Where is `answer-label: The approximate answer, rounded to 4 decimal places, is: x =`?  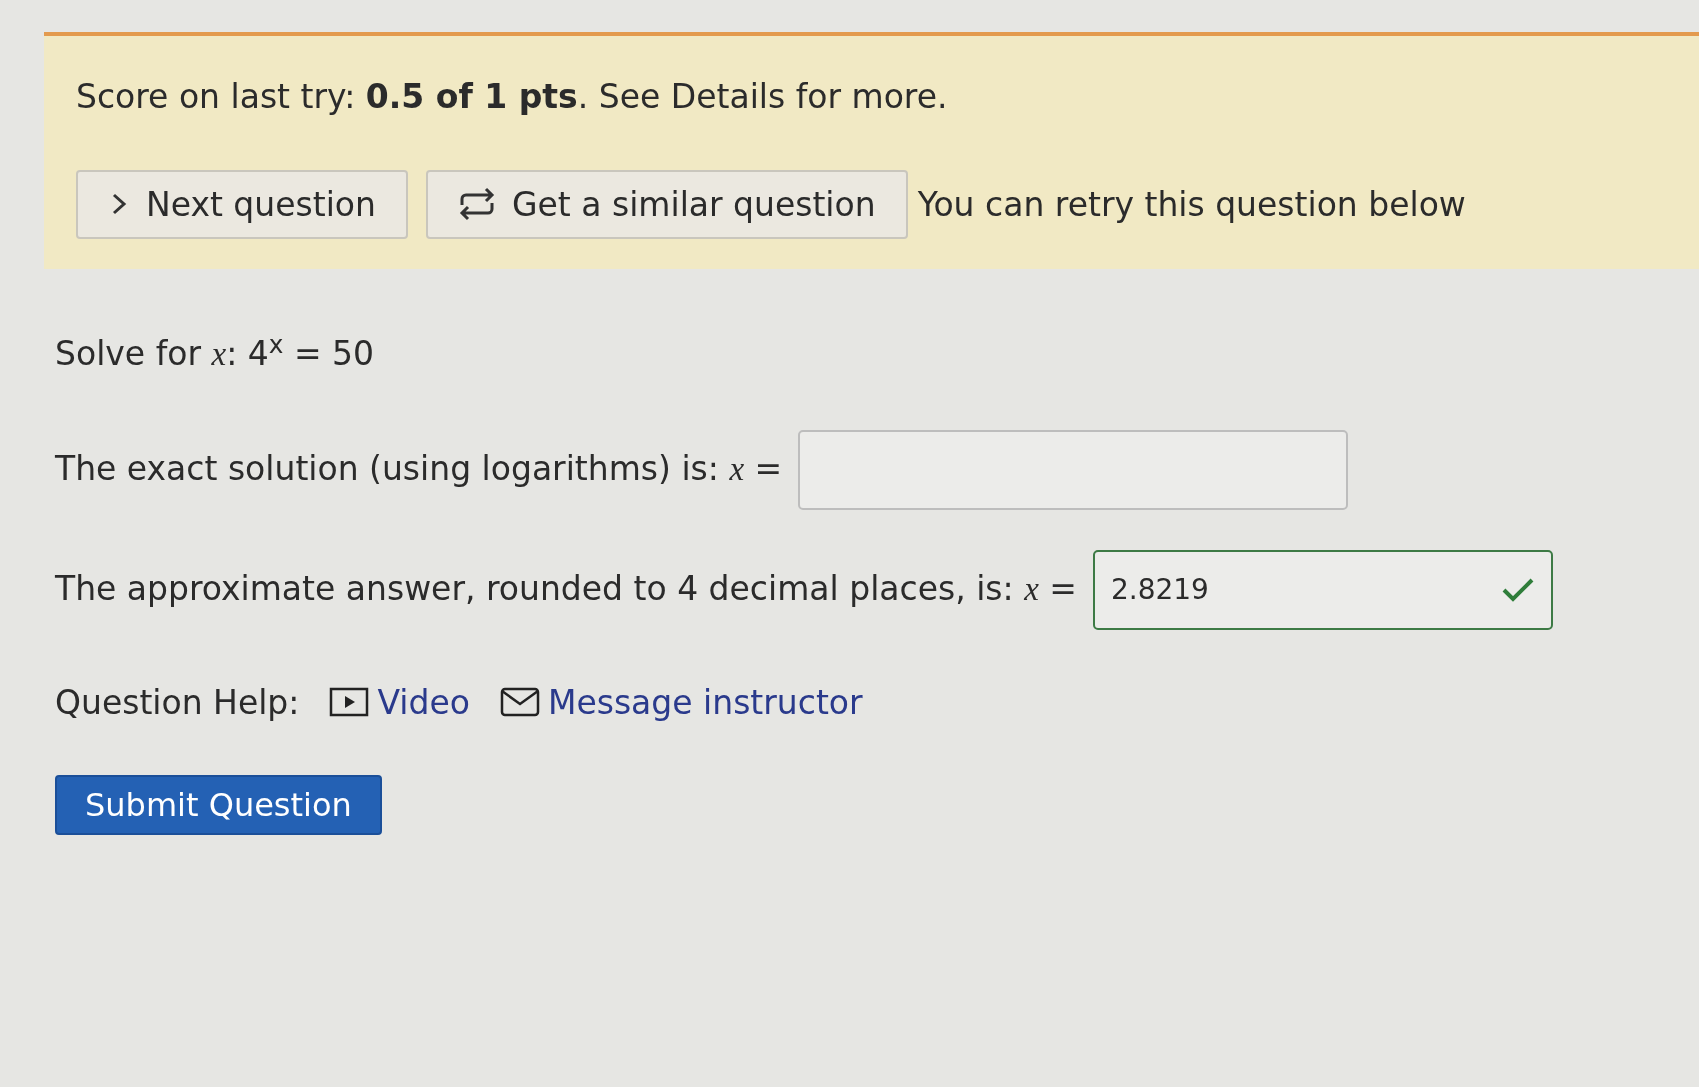
answer-label: The approximate answer, rounded to 4 decimal places, is: x = is located at coordinates (566, 589).